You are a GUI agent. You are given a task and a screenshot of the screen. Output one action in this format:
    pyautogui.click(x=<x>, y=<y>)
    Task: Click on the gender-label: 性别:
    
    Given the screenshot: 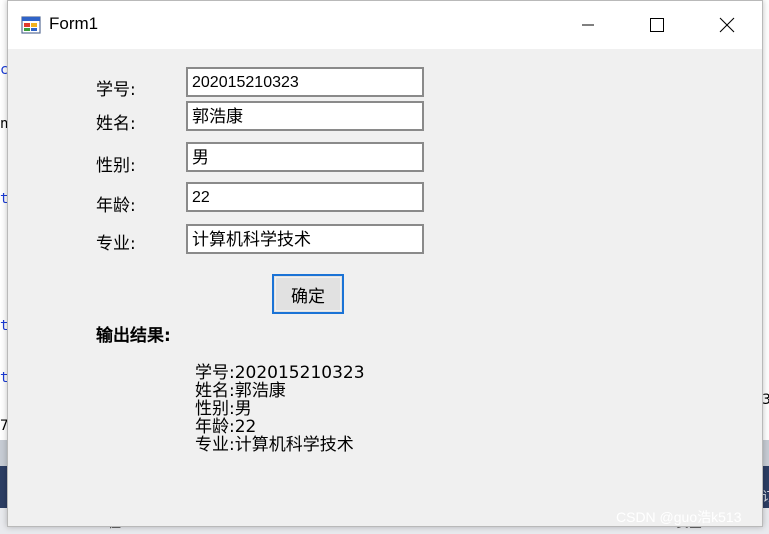 What is the action you would take?
    pyautogui.click(x=116, y=166)
    